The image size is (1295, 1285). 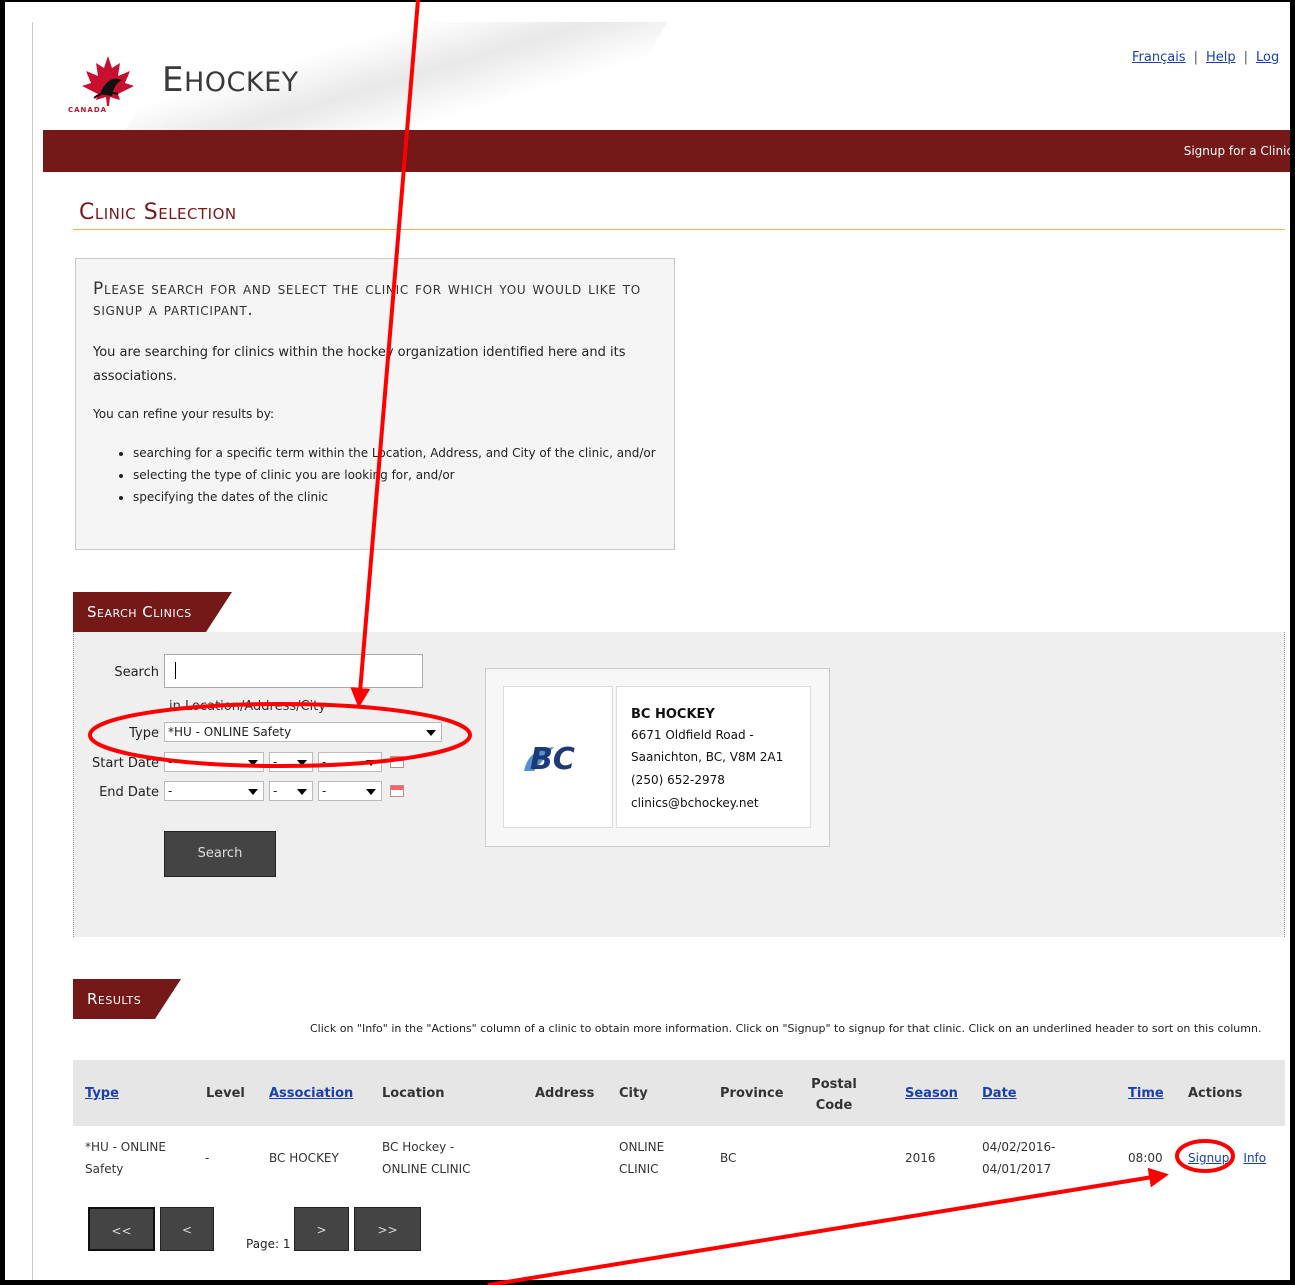 I want to click on postal-line-2: Code, so click(x=834, y=1105).